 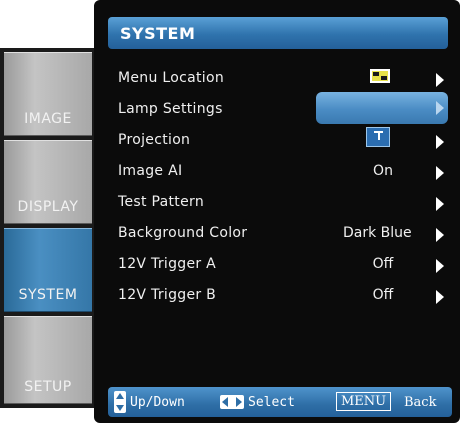 What do you see at coordinates (167, 295) in the screenshot?
I see `menu-item-label: 12V Trigger B` at bounding box center [167, 295].